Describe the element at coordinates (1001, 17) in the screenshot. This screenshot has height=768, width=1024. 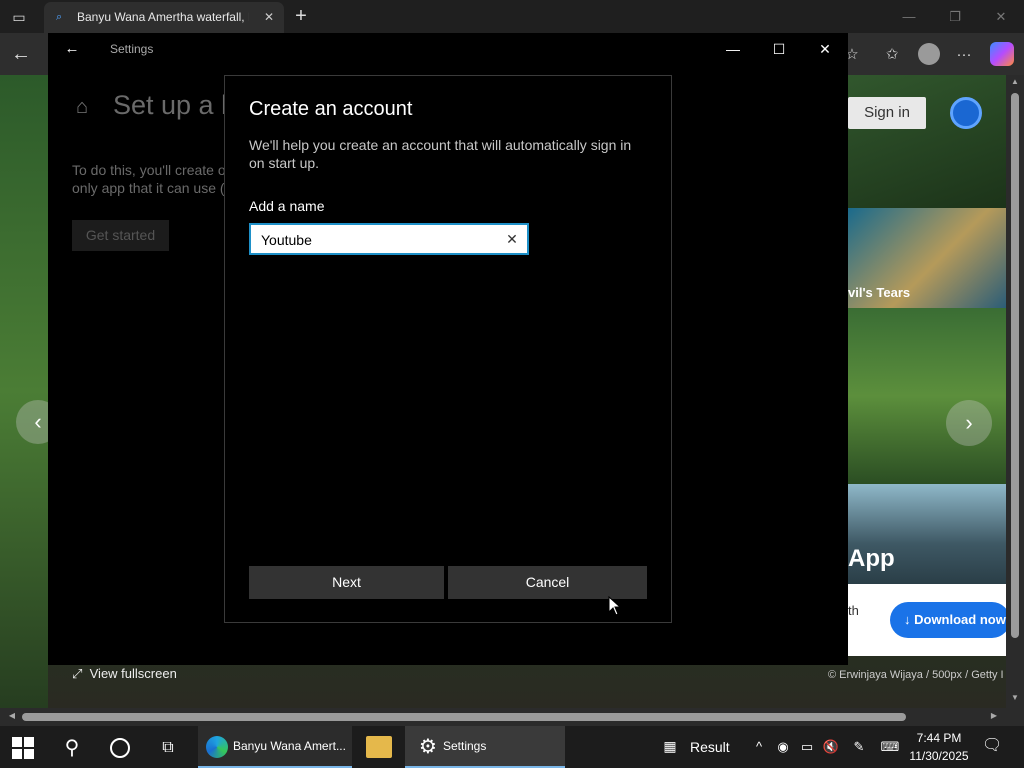
I see `browser-close-icon: ✕` at that location.